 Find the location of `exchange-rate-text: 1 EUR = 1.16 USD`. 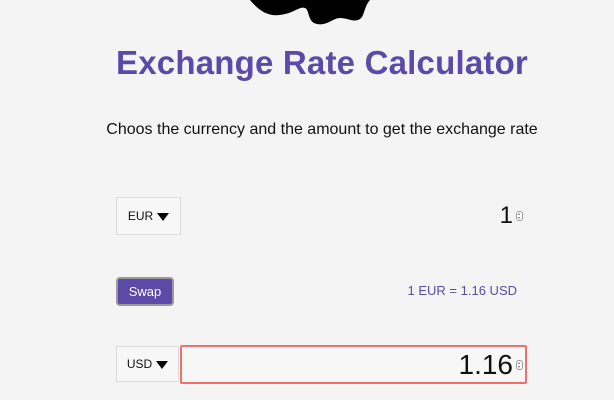

exchange-rate-text: 1 EUR = 1.16 USD is located at coordinates (462, 290).